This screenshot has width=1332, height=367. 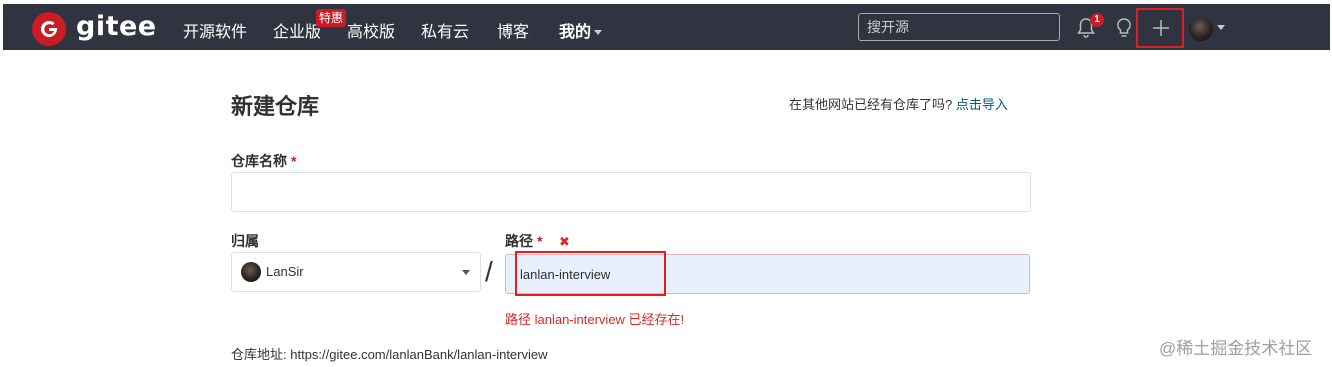 I want to click on path-label-text: 路径, so click(x=519, y=241).